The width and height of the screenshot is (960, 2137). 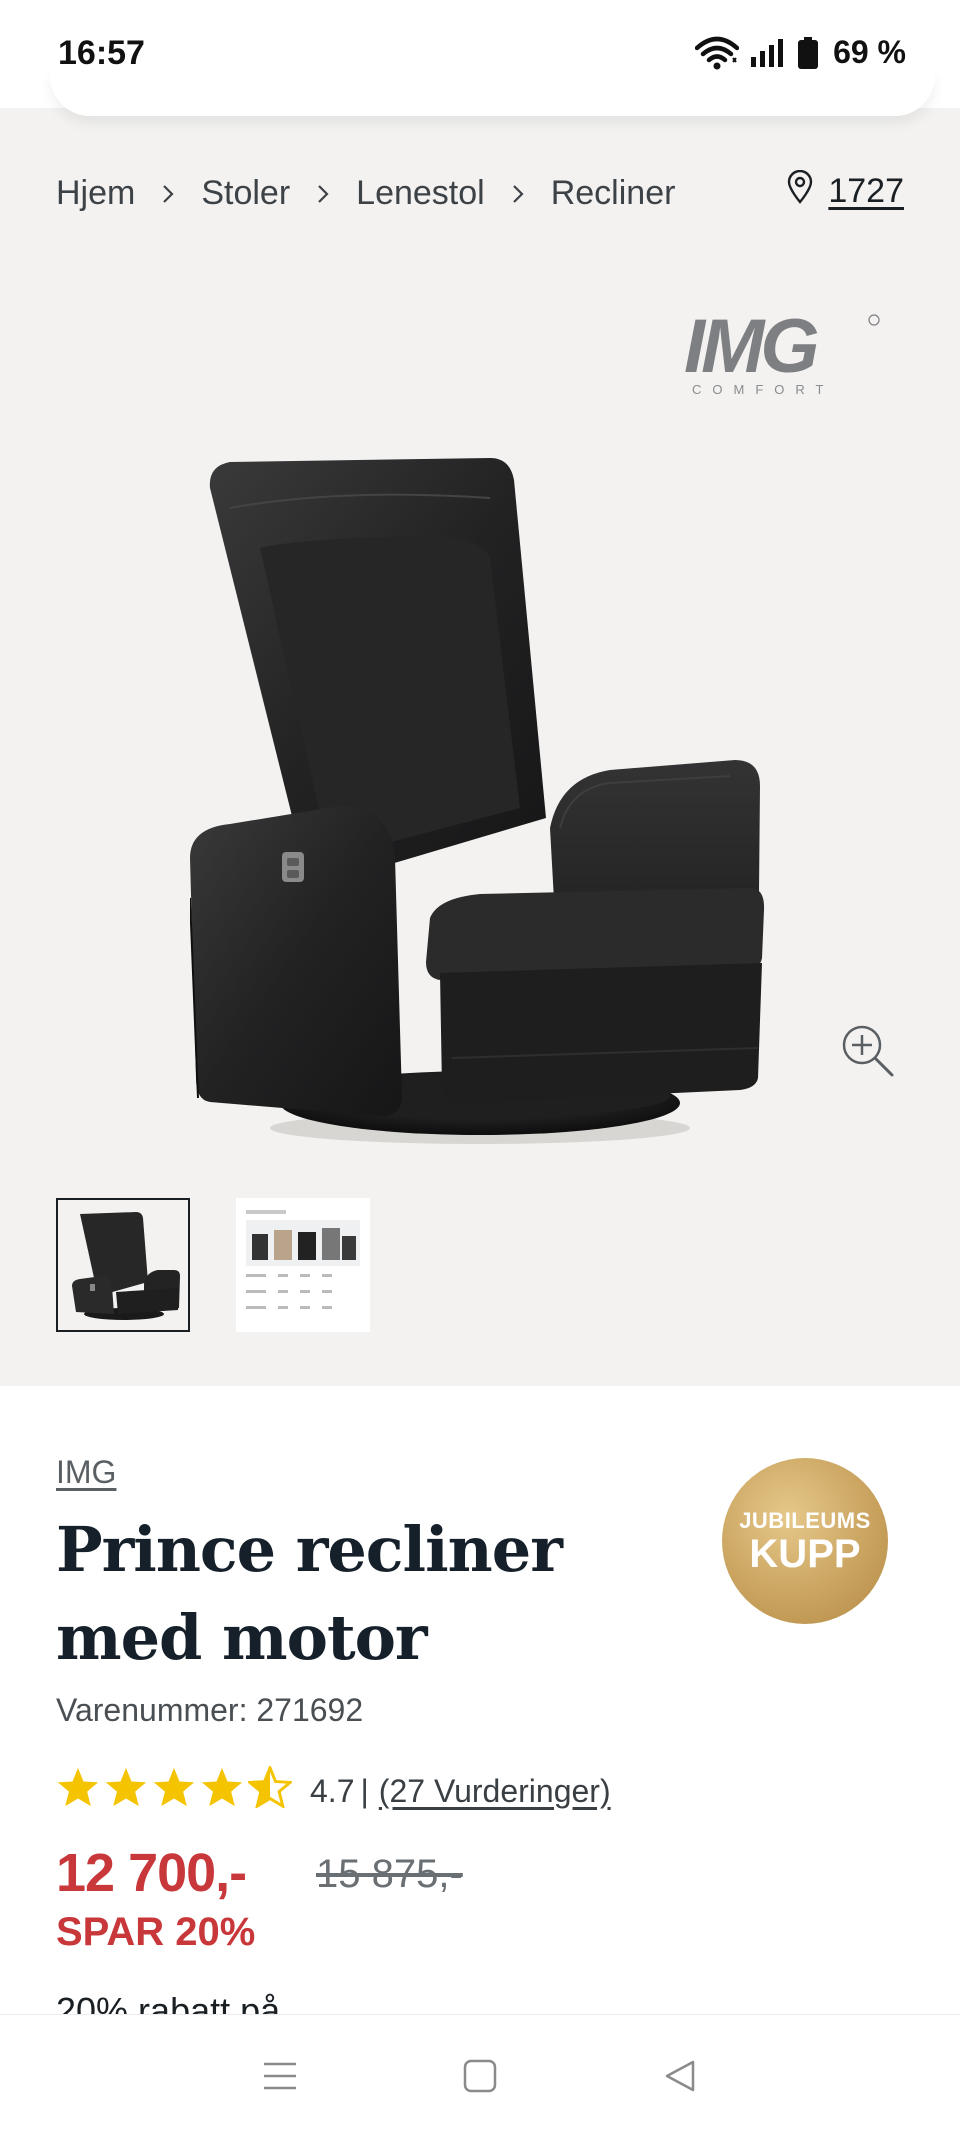 I want to click on store-link: 1727, so click(x=845, y=191).